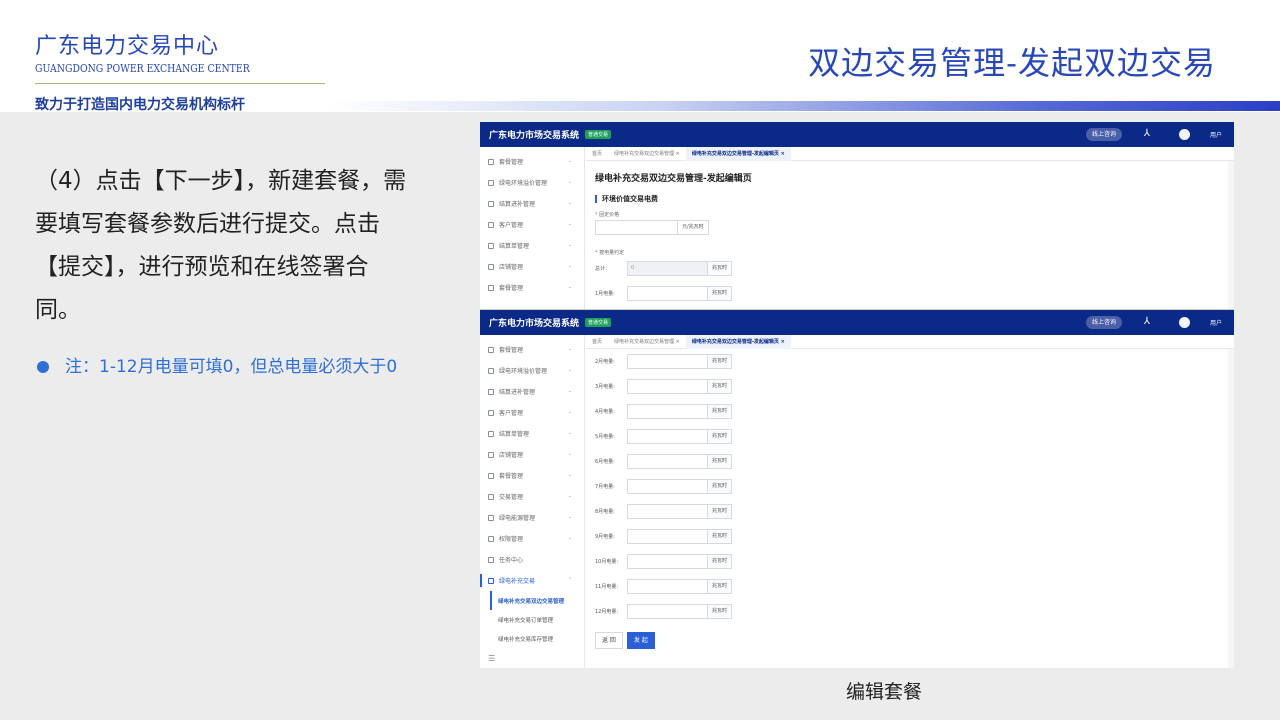 The height and width of the screenshot is (720, 1280). What do you see at coordinates (605, 294) in the screenshot?
I see `month-label: 1月电量:` at bounding box center [605, 294].